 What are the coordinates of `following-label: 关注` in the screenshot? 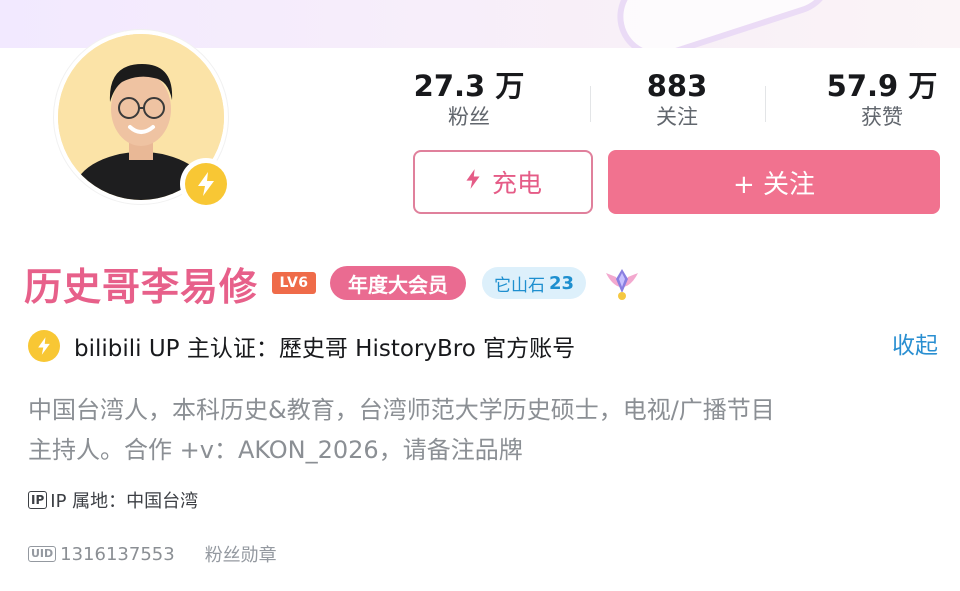 It's located at (677, 117).